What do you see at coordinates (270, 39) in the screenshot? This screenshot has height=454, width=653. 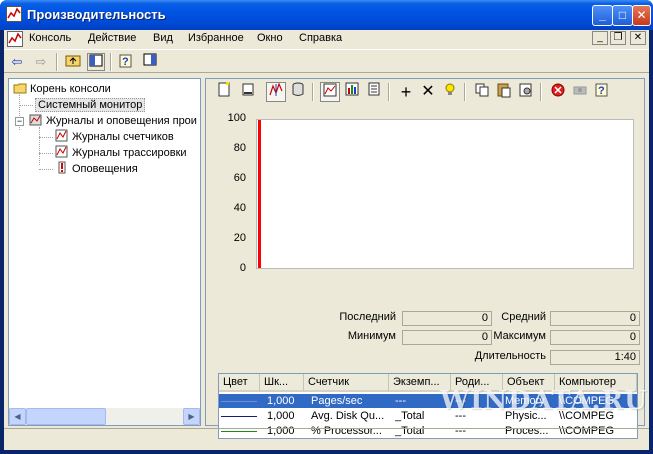 I see `menu-window: Окно` at bounding box center [270, 39].